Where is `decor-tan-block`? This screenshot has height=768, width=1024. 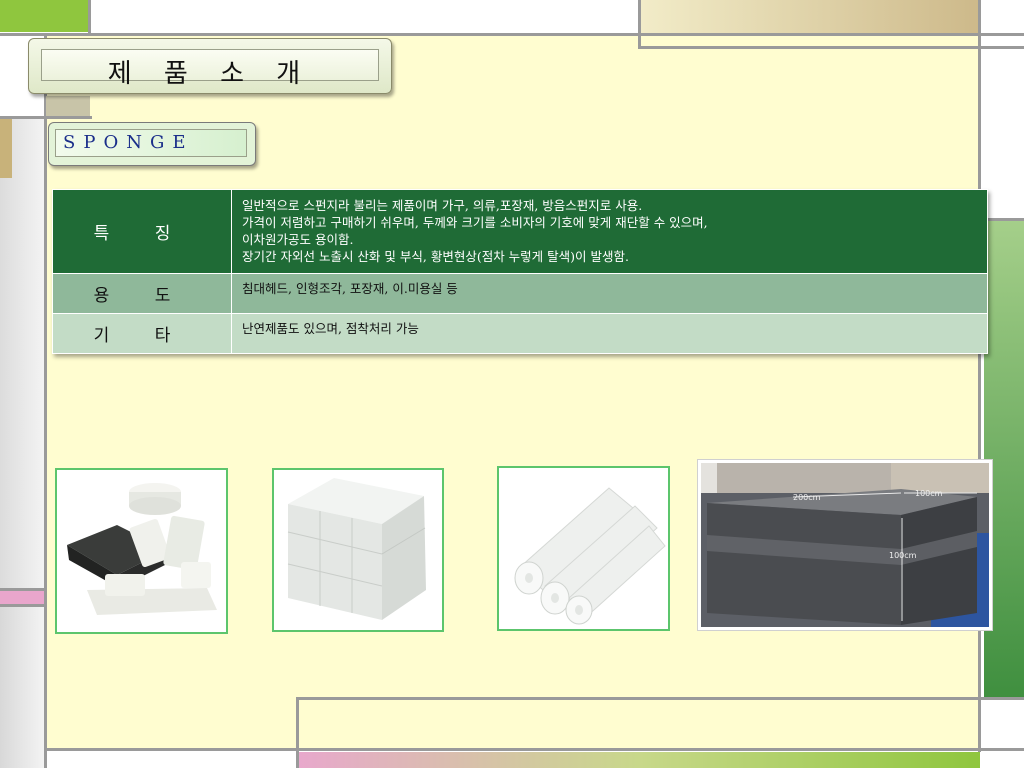 decor-tan-block is located at coordinates (68, 106).